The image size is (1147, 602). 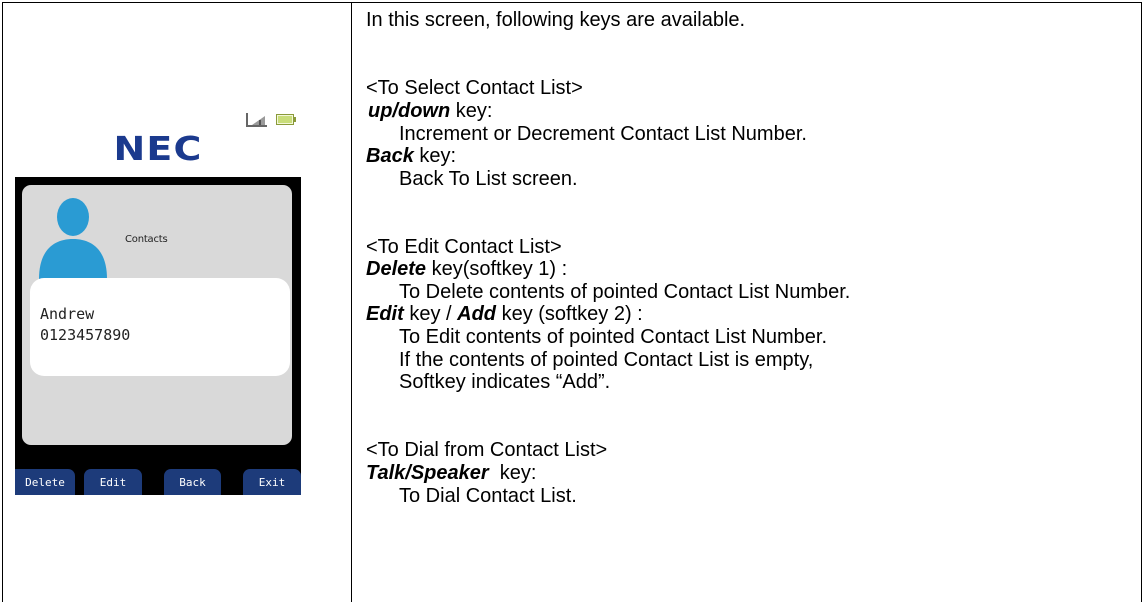 I want to click on back-key-line: Back key:, so click(x=411, y=156).